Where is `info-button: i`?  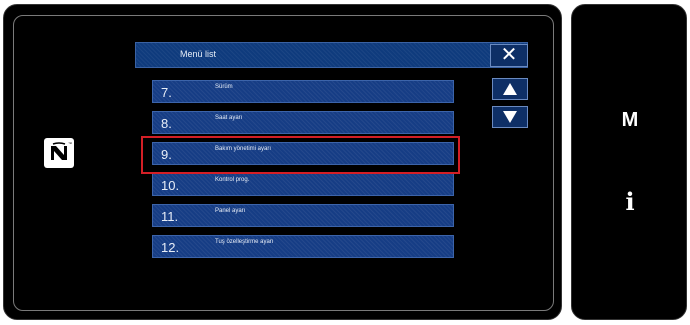
info-button: i is located at coordinates (630, 201).